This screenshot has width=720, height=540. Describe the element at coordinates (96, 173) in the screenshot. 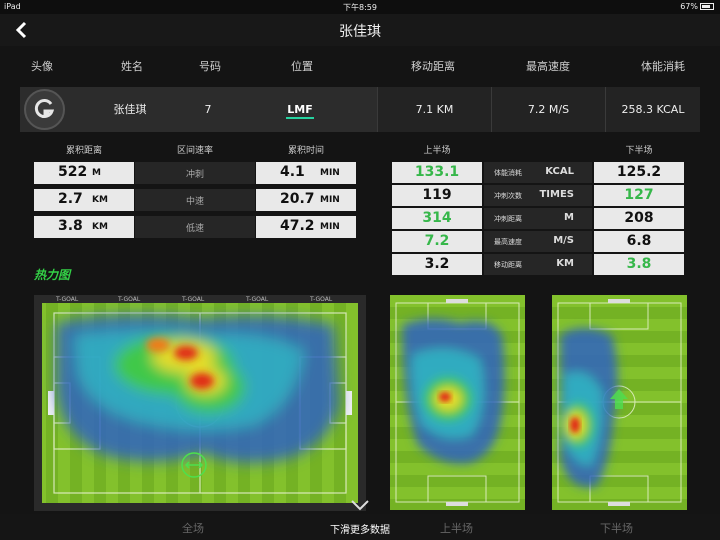

I see `zone-distance-unit: M` at that location.